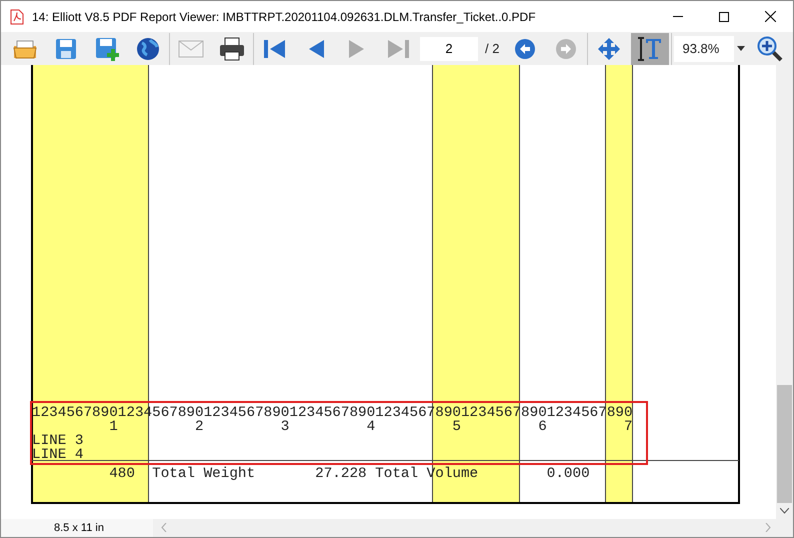 The width and height of the screenshot is (794, 538). I want to click on page-number-field: 2, so click(449, 48).